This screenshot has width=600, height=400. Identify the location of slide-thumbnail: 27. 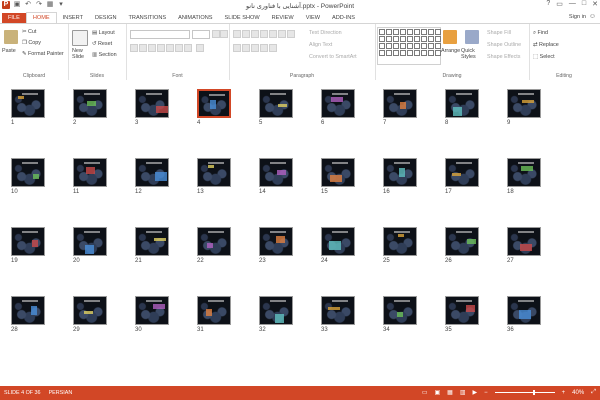
(524, 245).